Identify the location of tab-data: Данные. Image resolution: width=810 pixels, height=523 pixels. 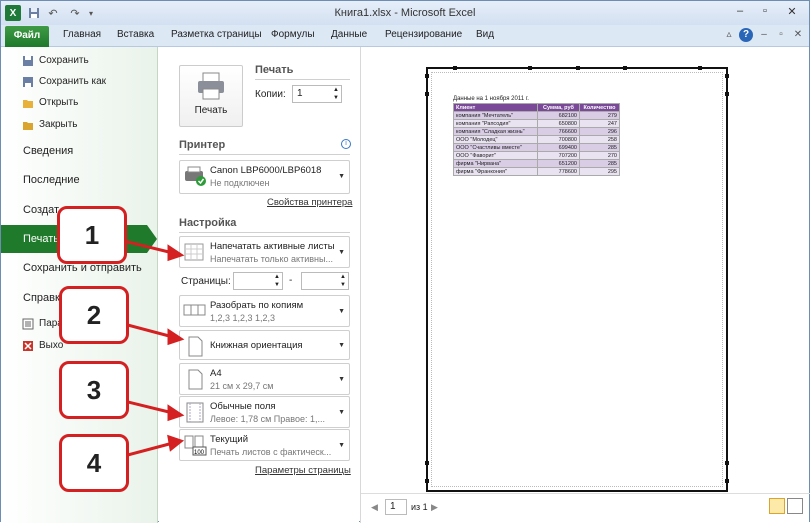
(349, 34).